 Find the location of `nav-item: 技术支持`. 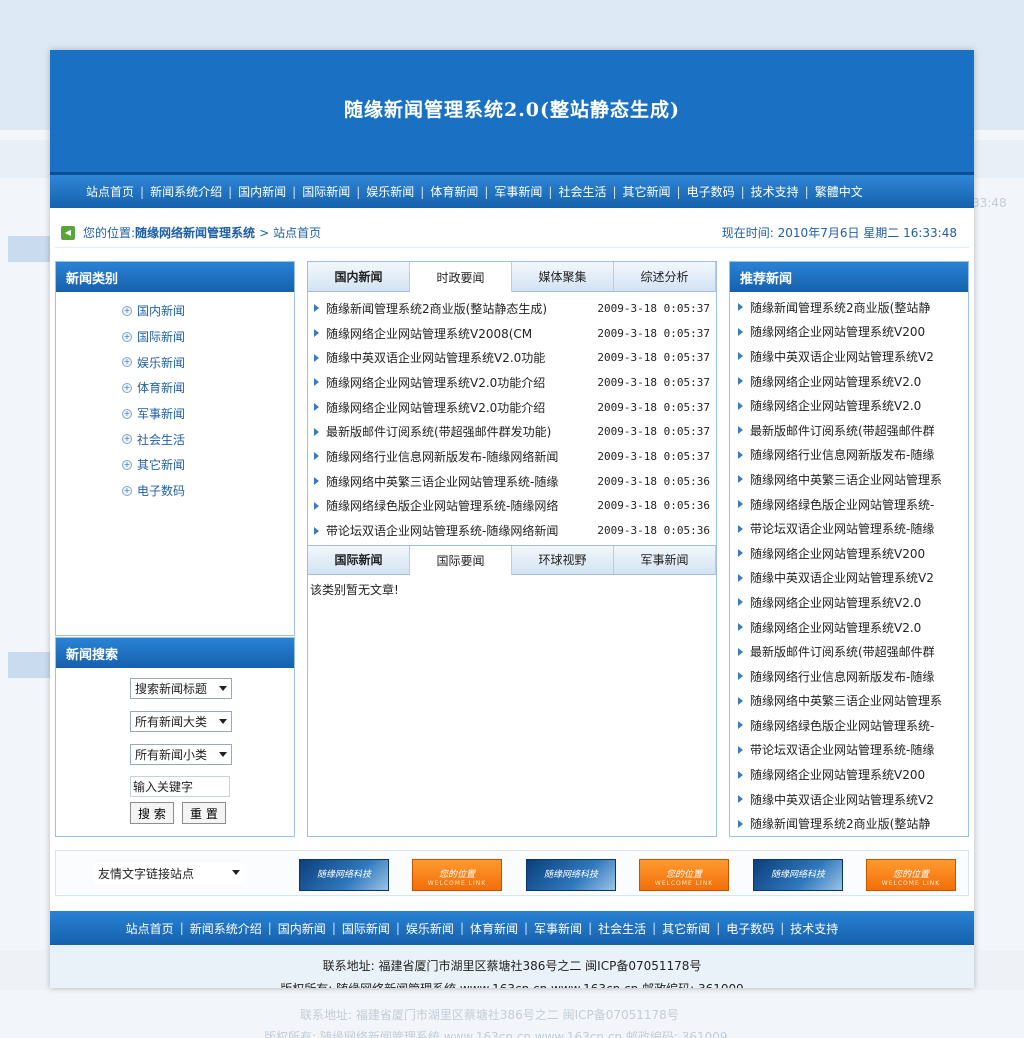

nav-item: 技术支持 is located at coordinates (775, 191).